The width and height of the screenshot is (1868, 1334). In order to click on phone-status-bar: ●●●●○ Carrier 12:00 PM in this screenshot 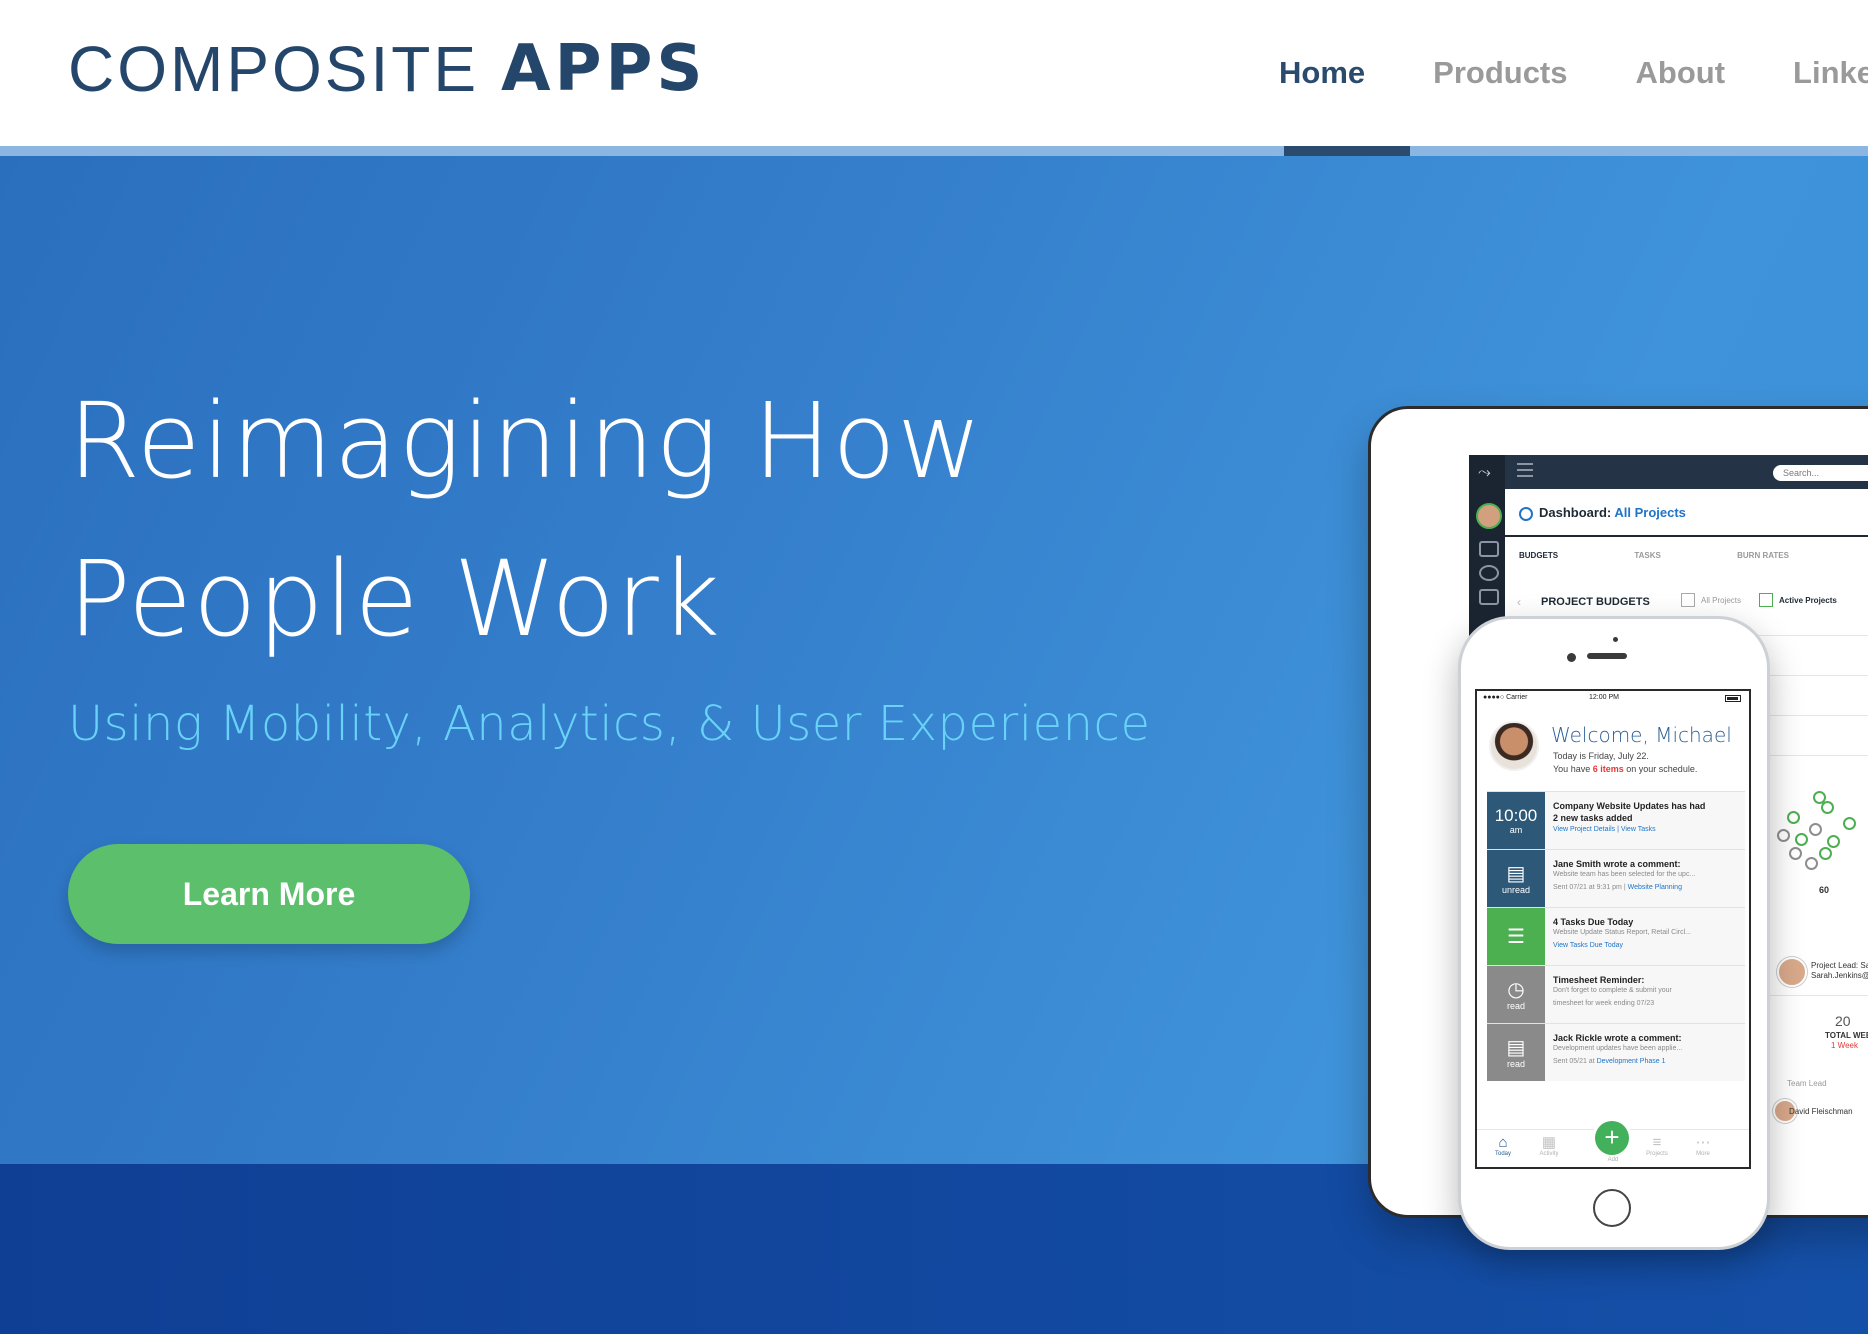, I will do `click(1613, 699)`.